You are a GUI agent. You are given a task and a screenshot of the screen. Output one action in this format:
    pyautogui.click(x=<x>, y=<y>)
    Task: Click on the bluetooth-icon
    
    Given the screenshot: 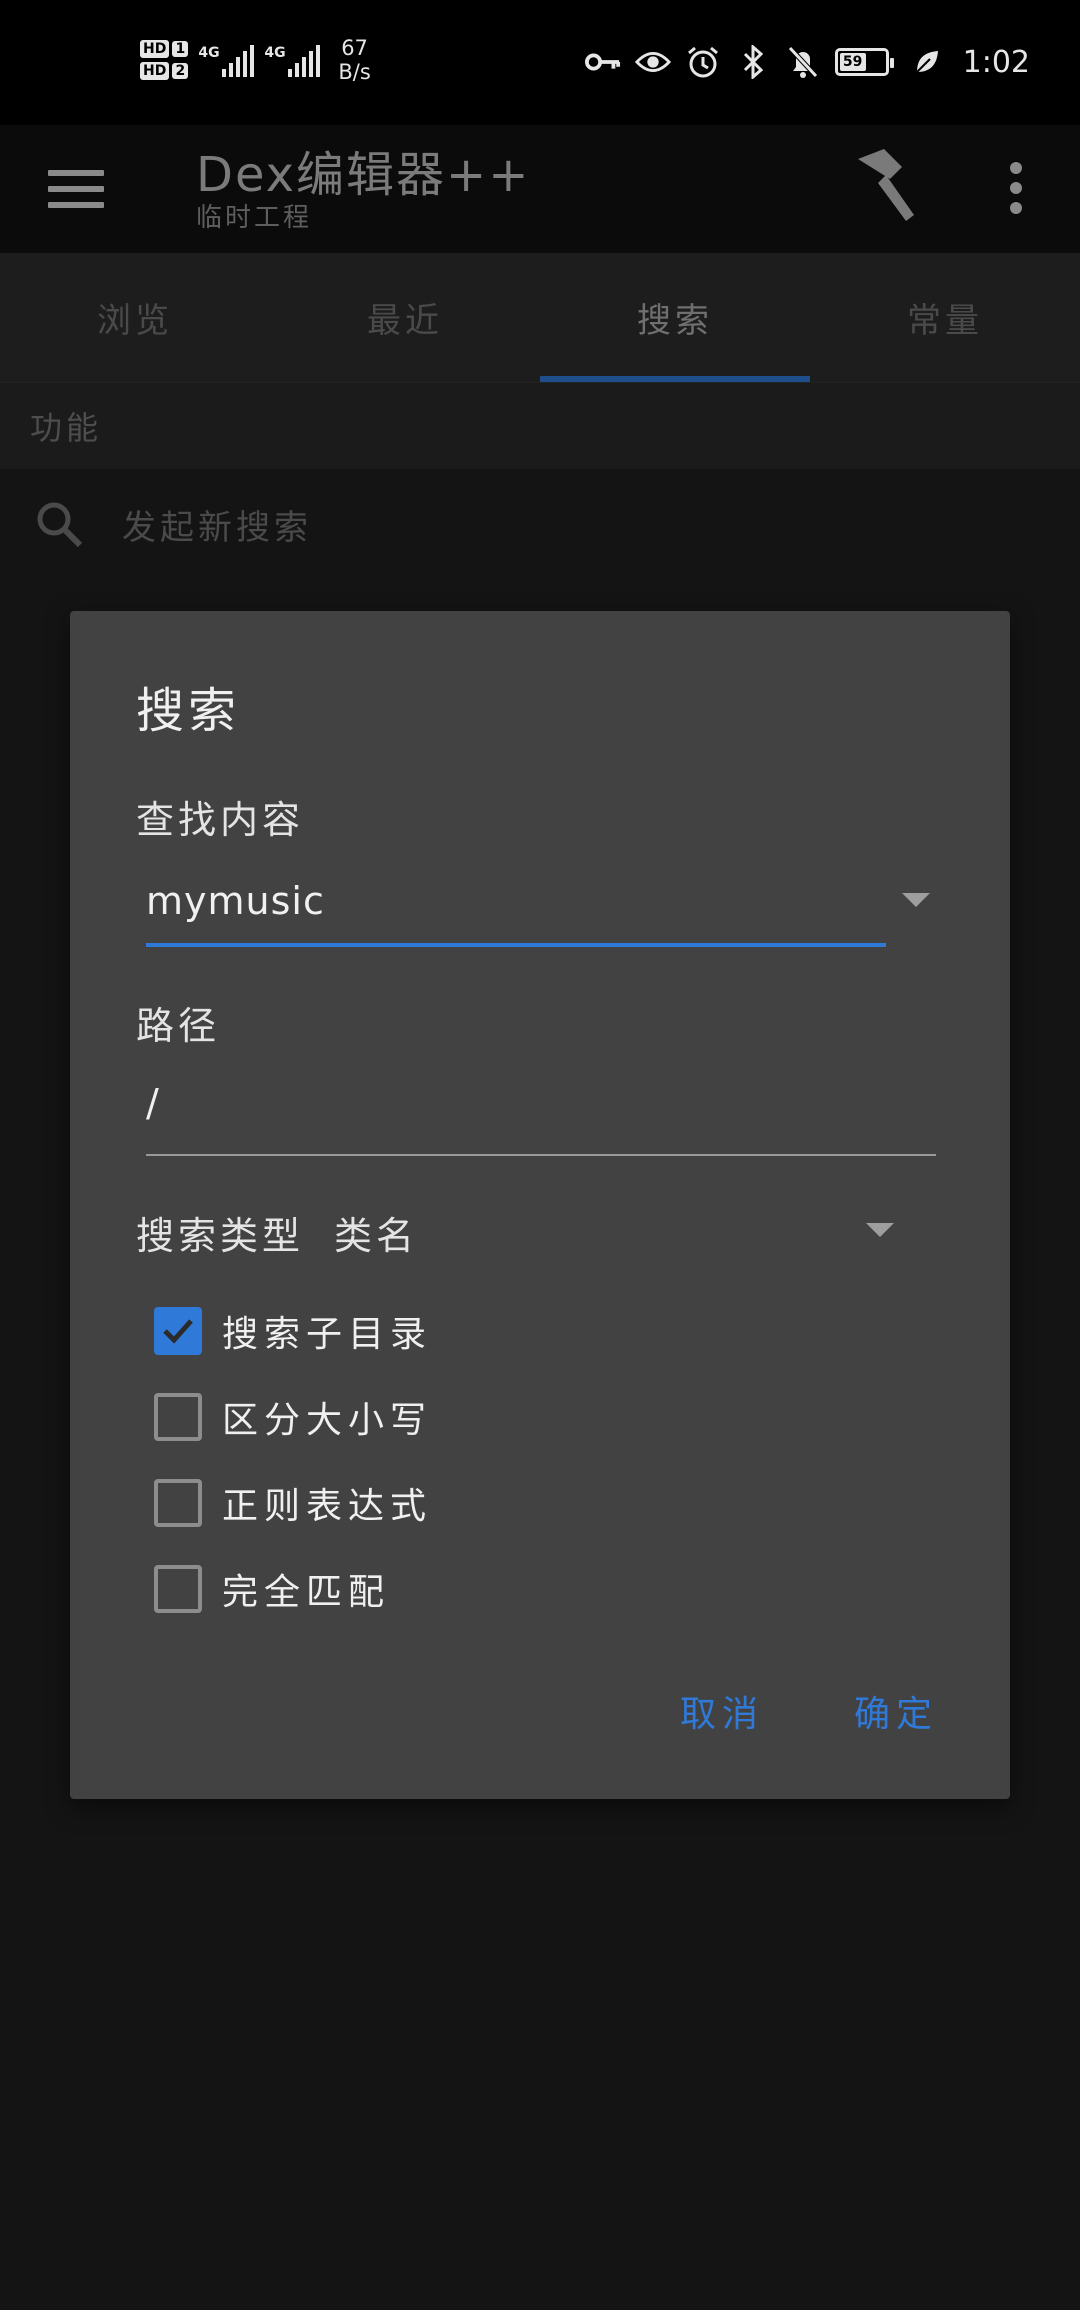 What is the action you would take?
    pyautogui.click(x=753, y=62)
    